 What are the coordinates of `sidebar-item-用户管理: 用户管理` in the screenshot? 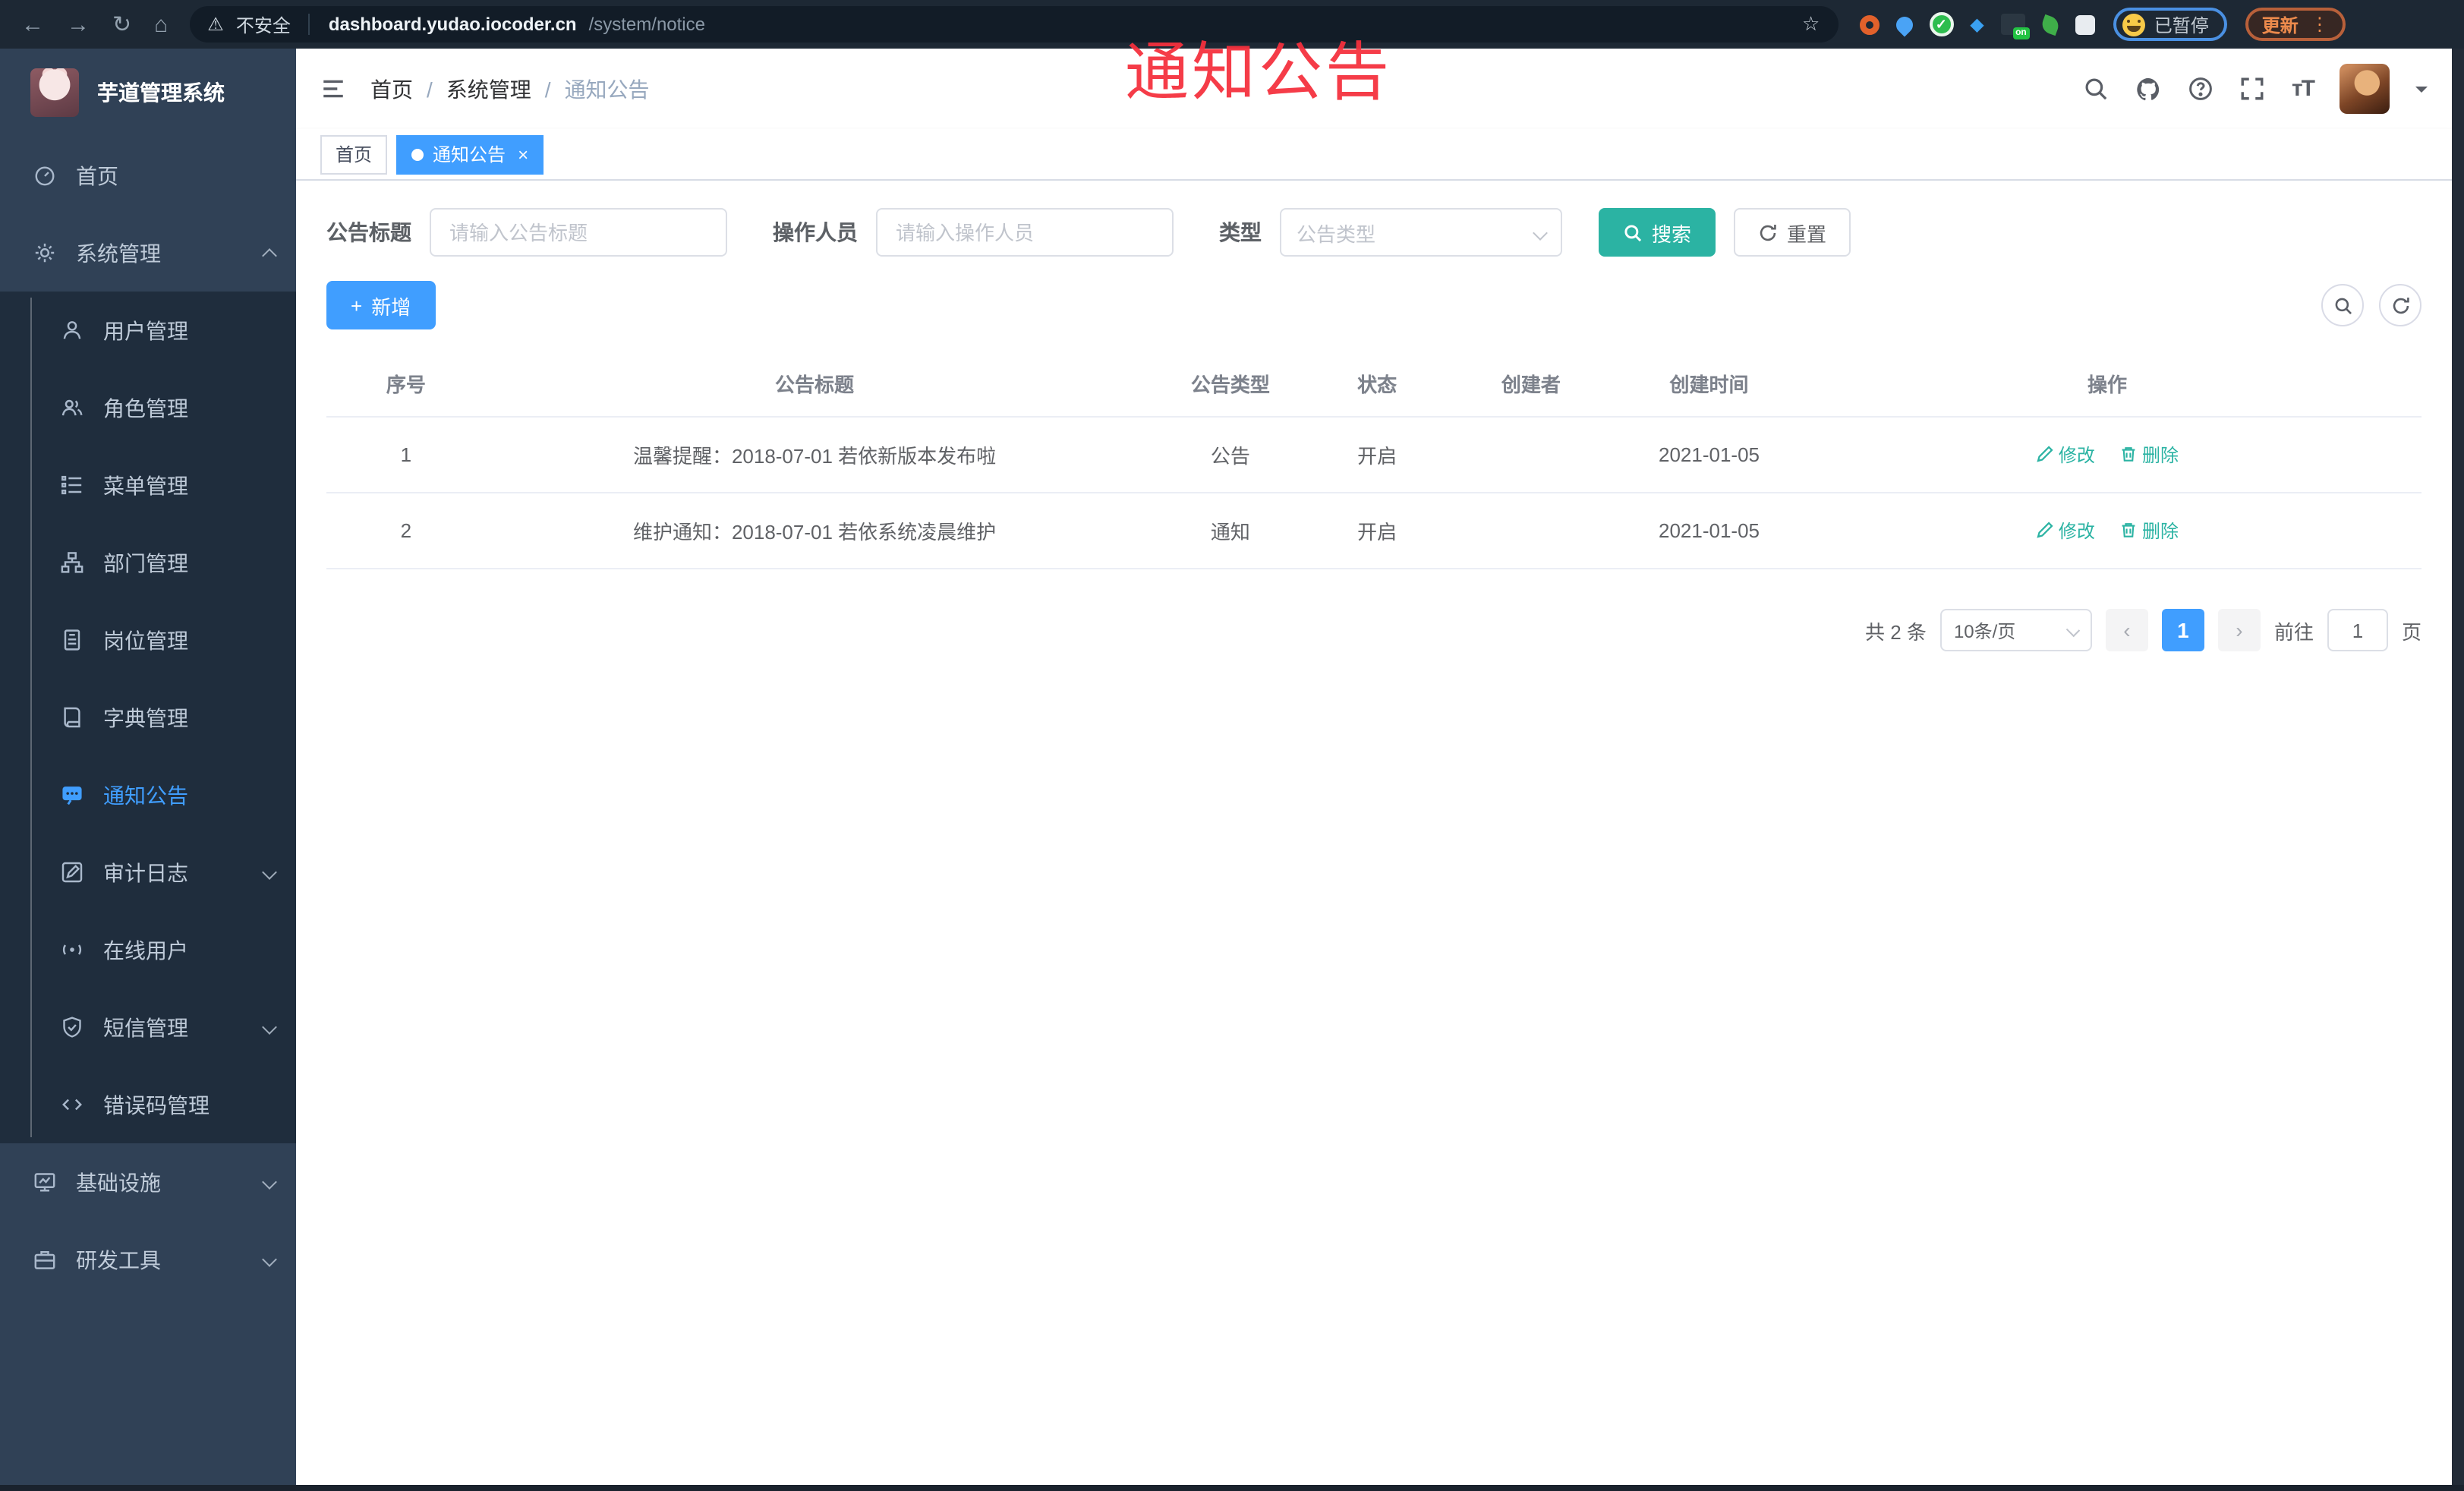 It's located at (148, 330).